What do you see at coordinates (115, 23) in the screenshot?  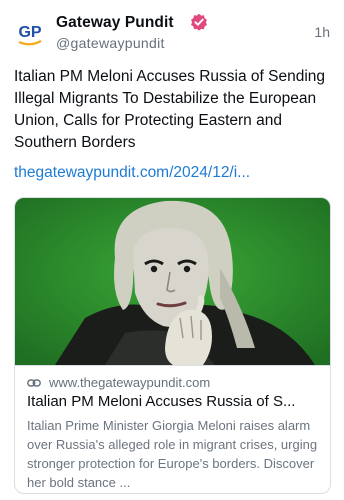 I see `author-name: Gateway Pundit` at bounding box center [115, 23].